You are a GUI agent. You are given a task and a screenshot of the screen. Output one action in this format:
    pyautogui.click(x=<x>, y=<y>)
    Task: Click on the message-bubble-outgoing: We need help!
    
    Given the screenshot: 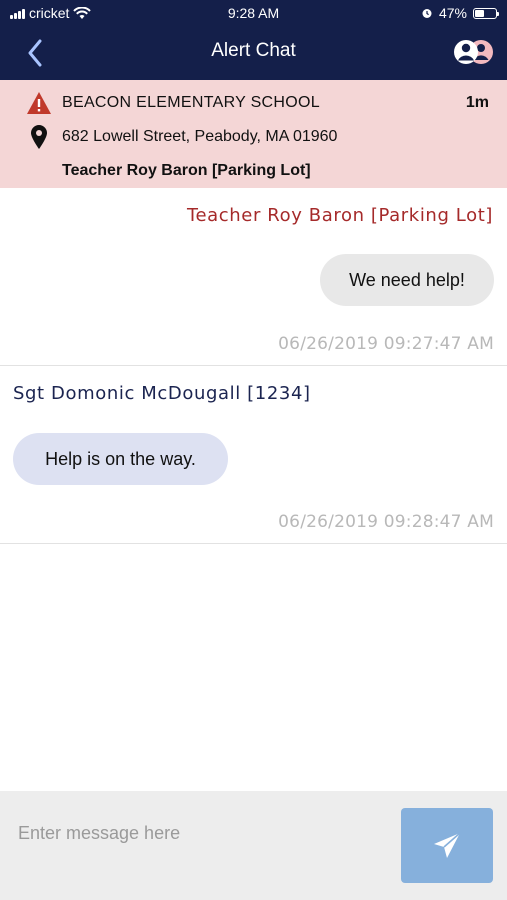 What is the action you would take?
    pyautogui.click(x=407, y=280)
    